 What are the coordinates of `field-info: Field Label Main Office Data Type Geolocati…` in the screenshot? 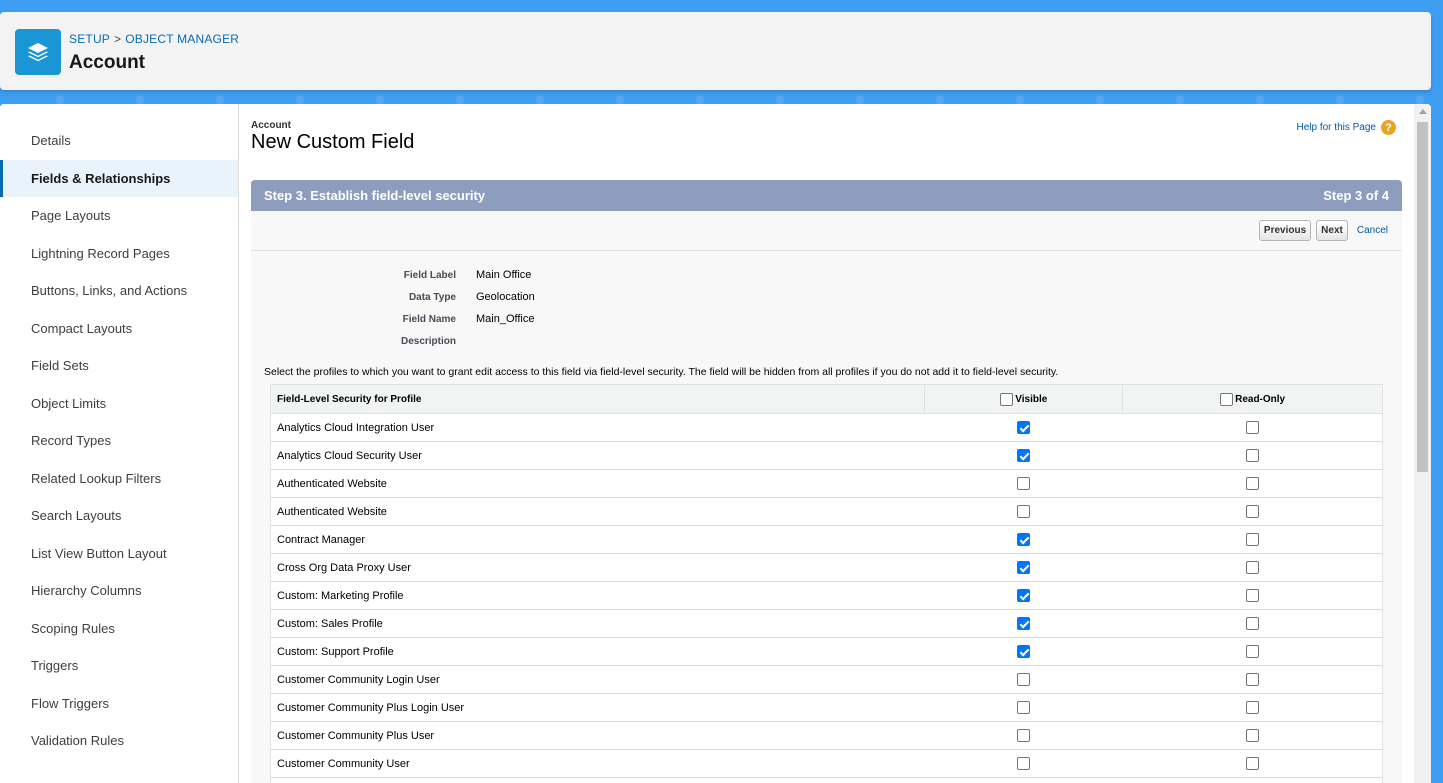 It's located at (826, 308).